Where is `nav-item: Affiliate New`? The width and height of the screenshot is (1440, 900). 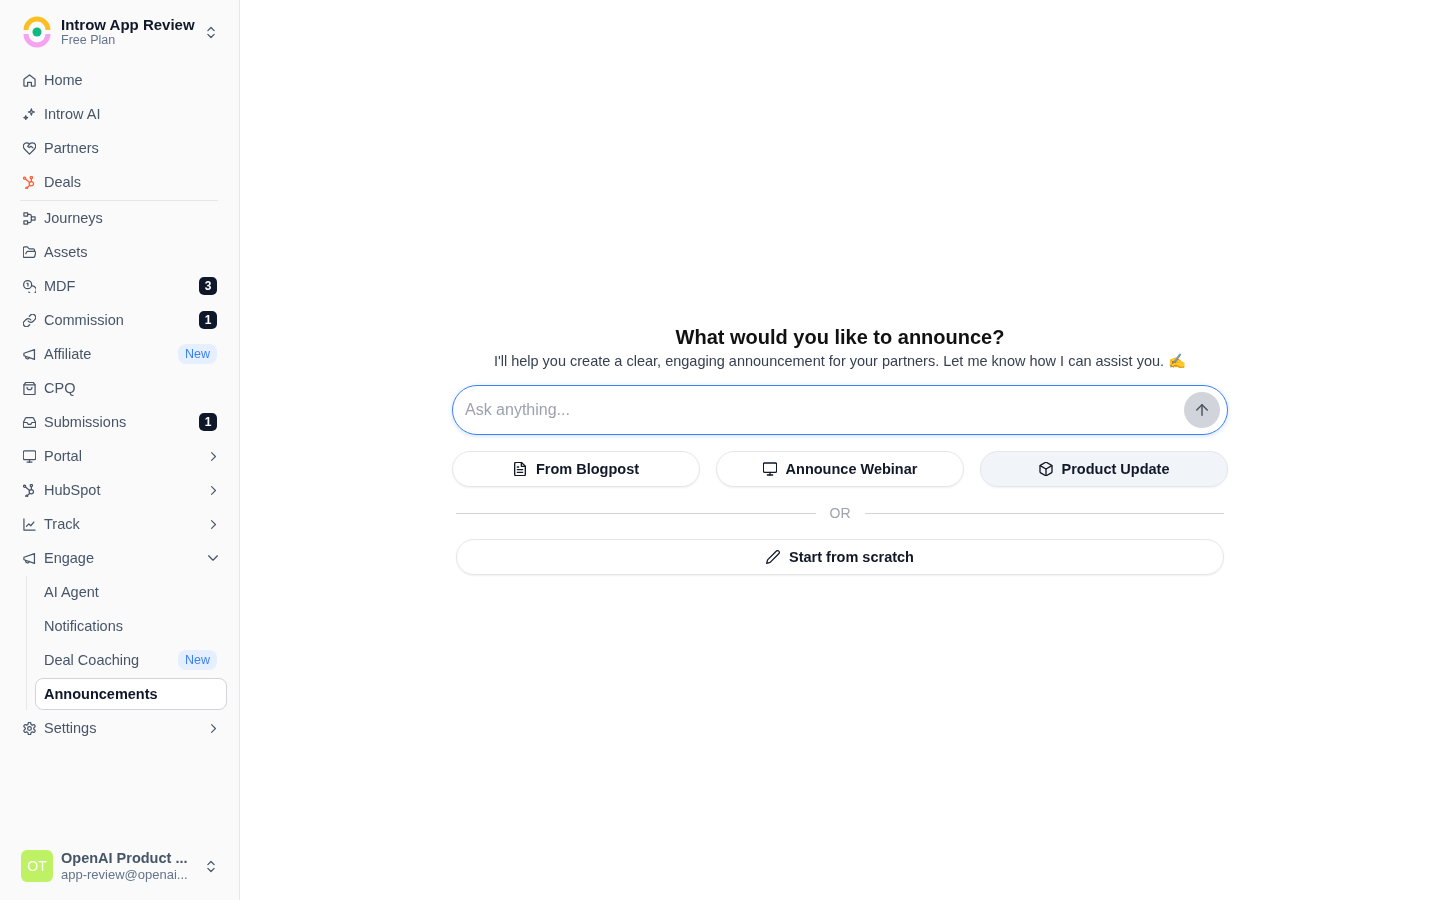 nav-item: Affiliate New is located at coordinates (119, 354).